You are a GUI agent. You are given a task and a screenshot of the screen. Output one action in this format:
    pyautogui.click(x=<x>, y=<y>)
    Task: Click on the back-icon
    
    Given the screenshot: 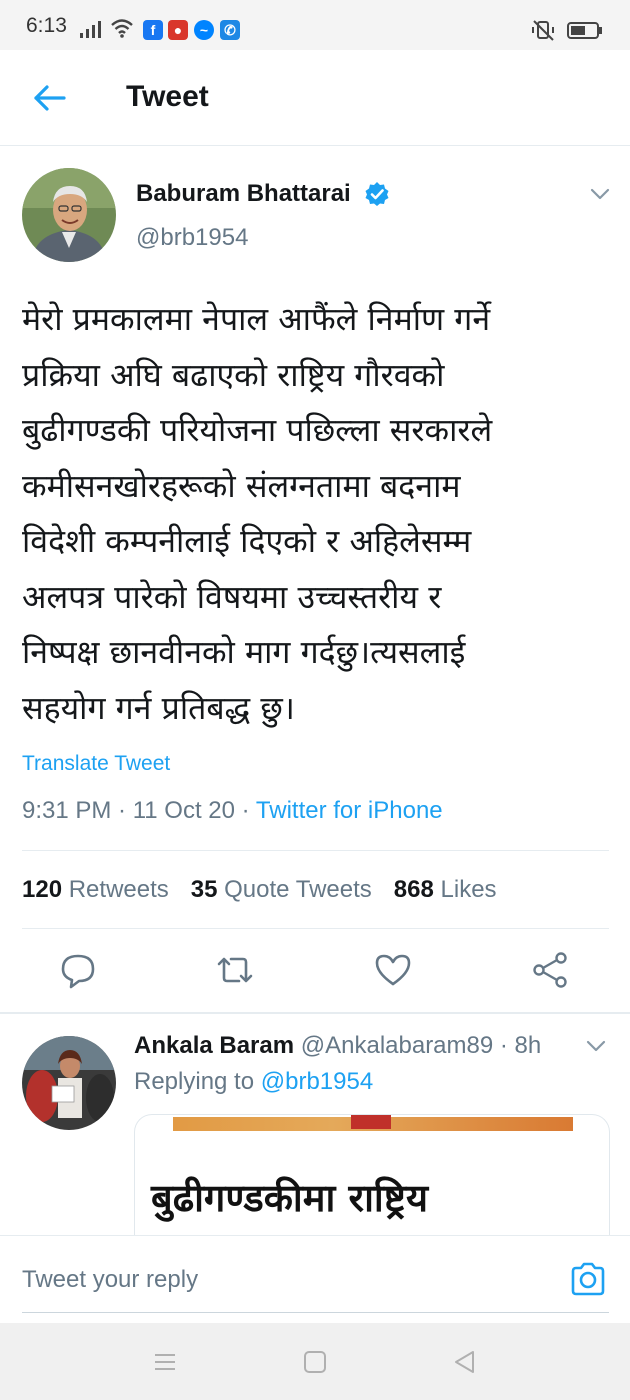 What is the action you would take?
    pyautogui.click(x=465, y=1362)
    